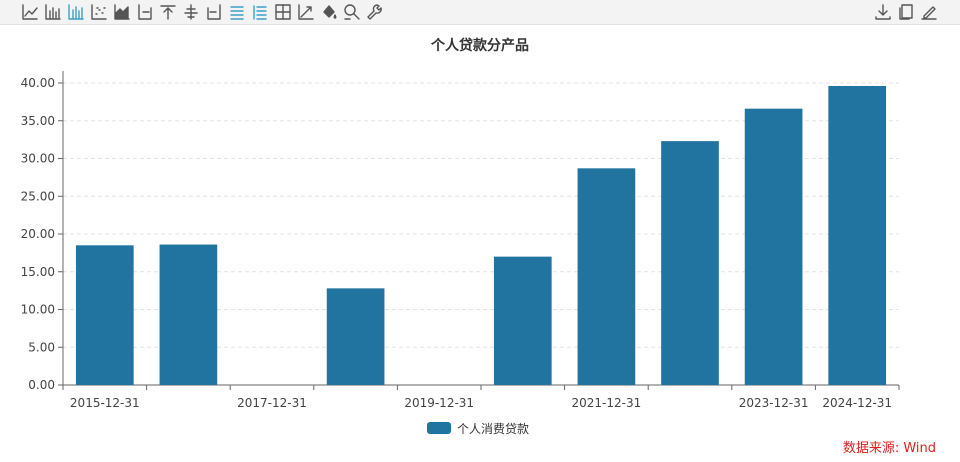  Describe the element at coordinates (38, 83) in the screenshot. I see `y-tick-label: 40.00` at that location.